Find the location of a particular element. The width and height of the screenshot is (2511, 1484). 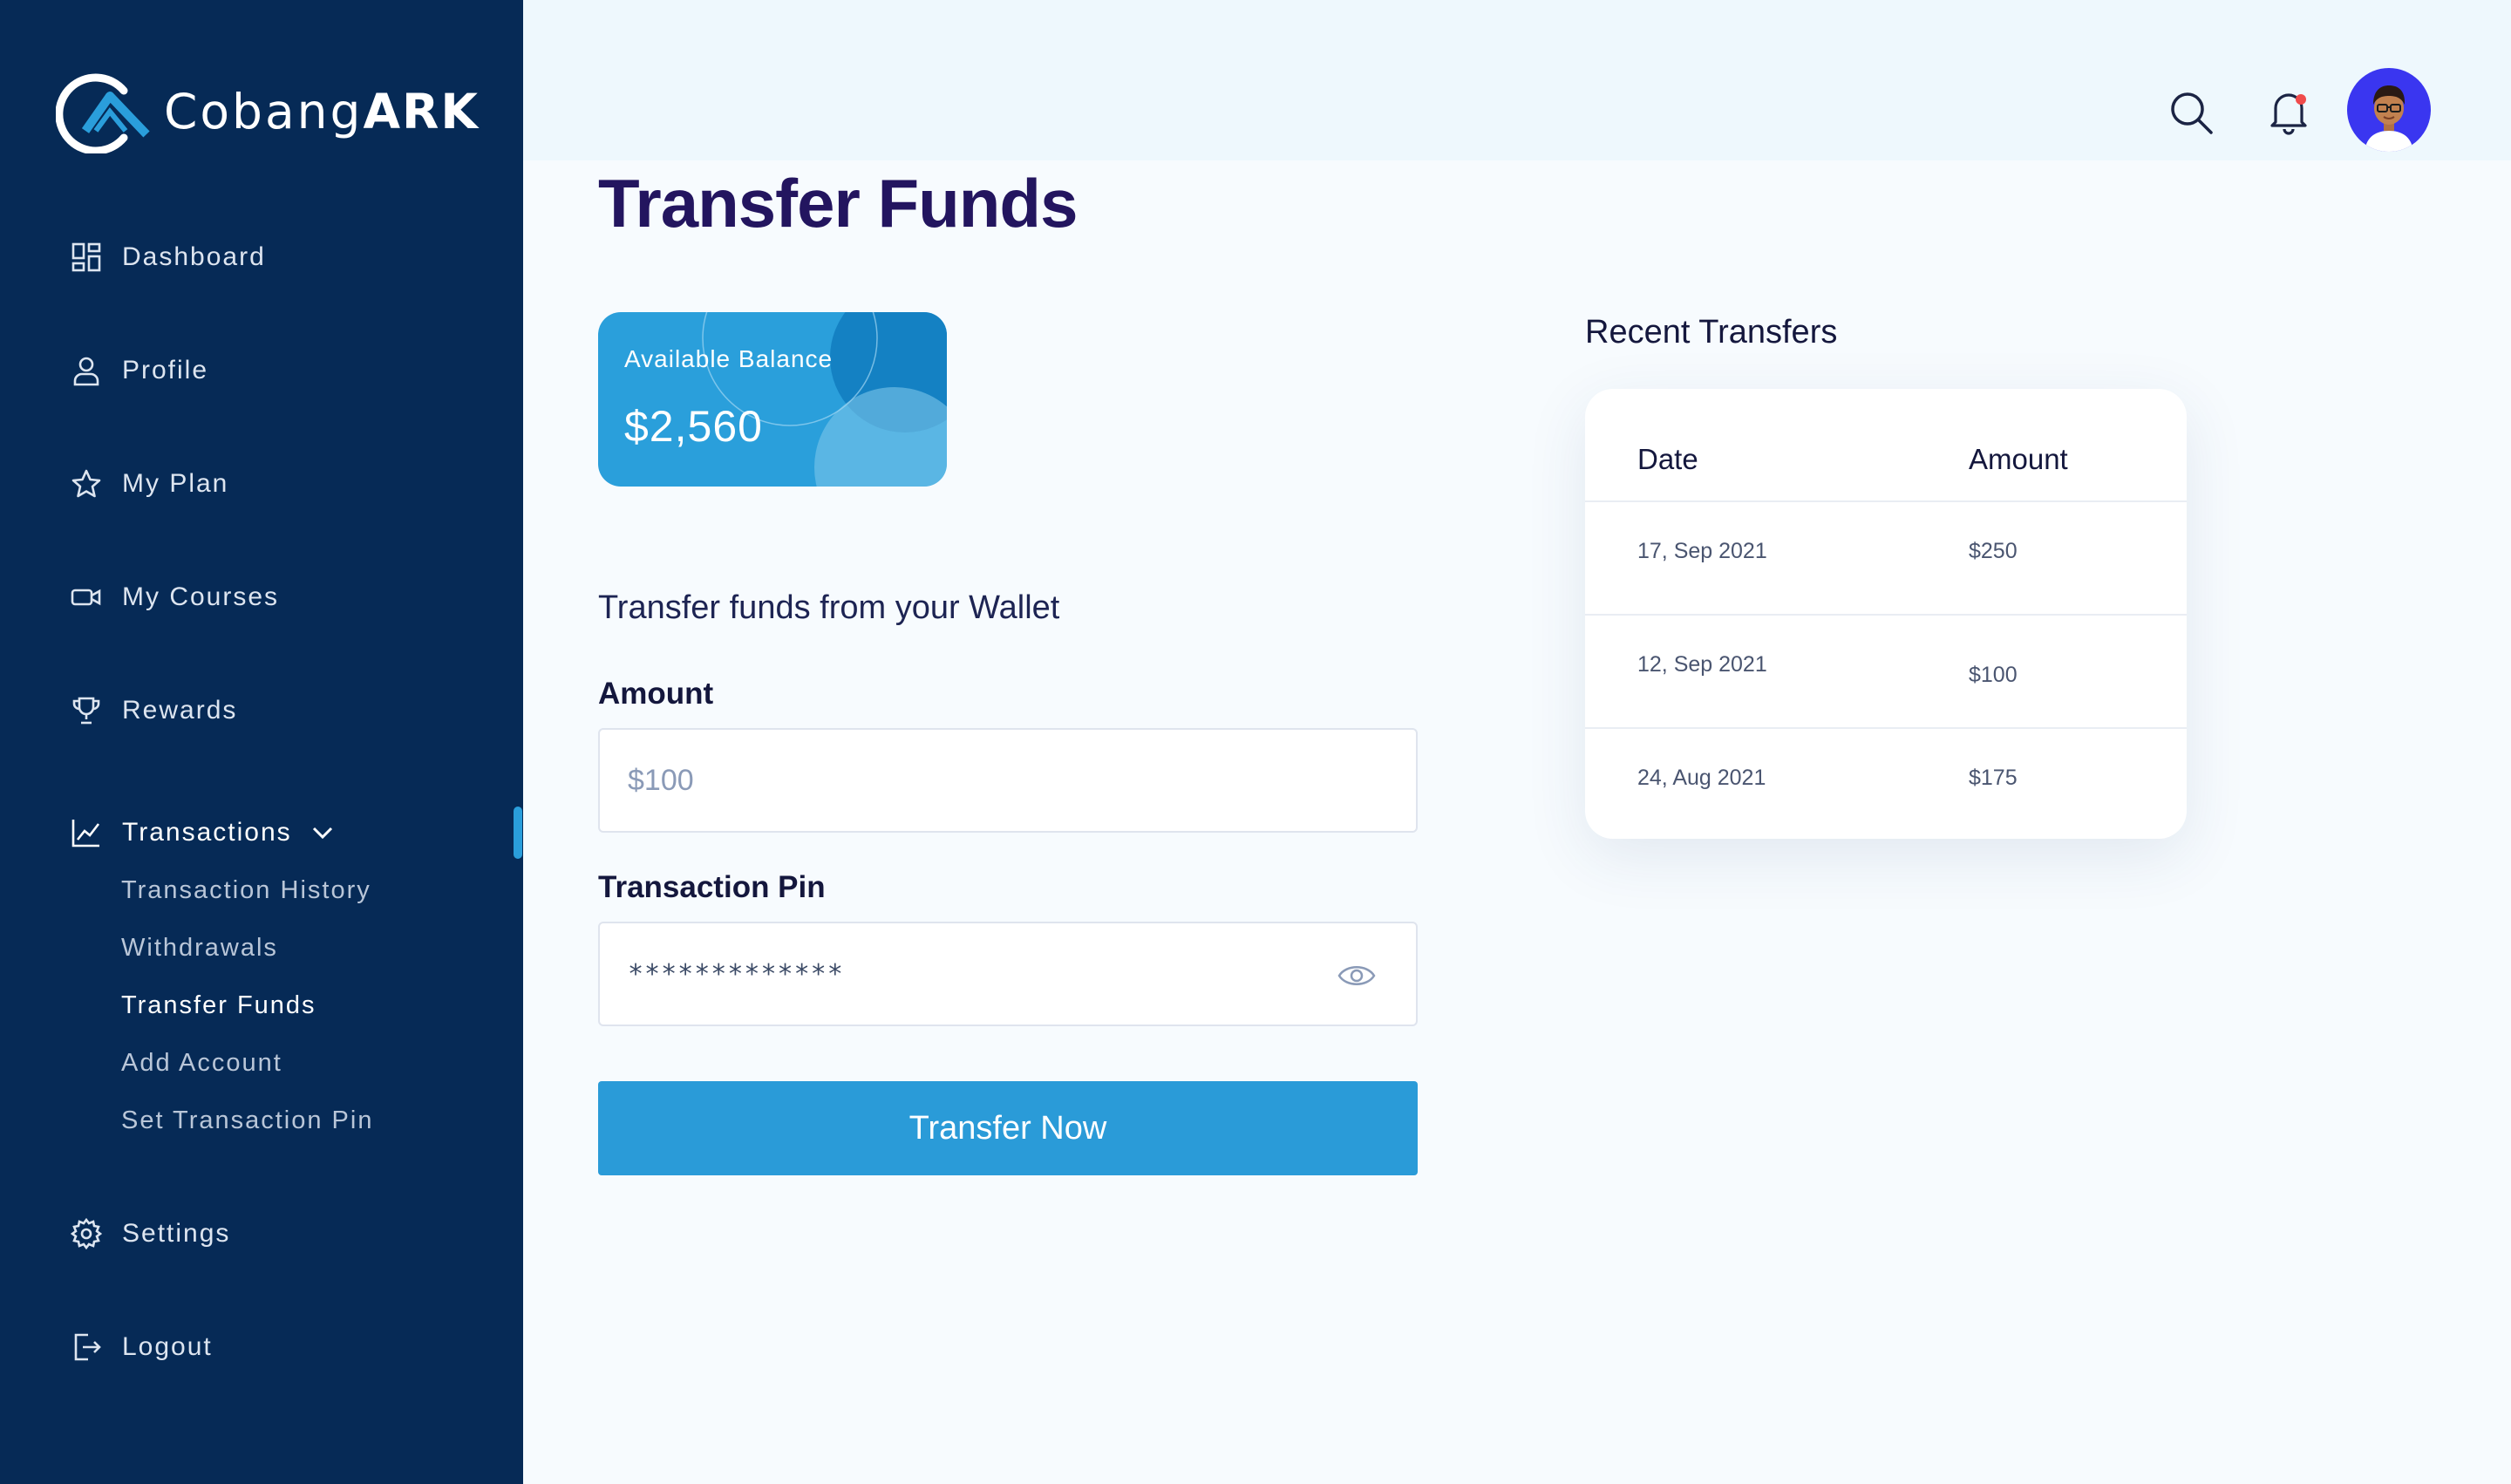

star-icon is located at coordinates (86, 483).